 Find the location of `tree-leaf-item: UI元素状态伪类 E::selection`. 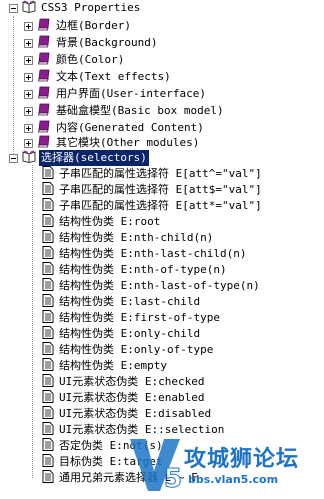

tree-leaf-item: UI元素状态伪类 E::selection is located at coordinates (134, 430).